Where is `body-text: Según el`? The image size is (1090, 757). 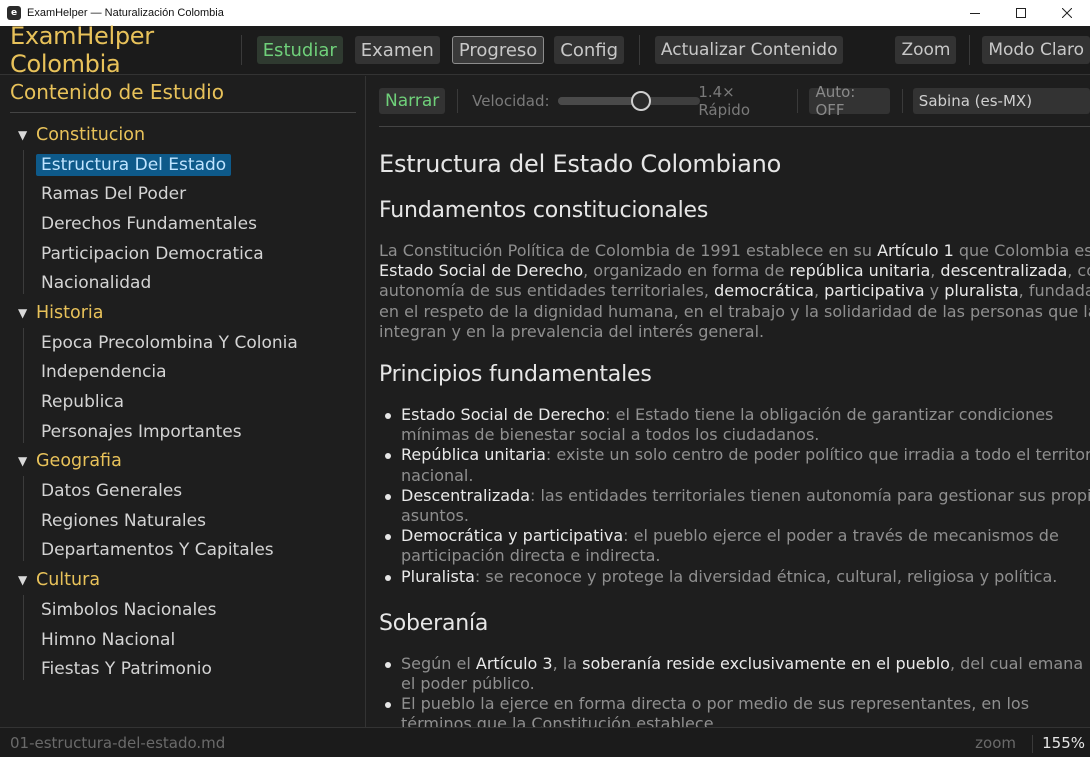 body-text: Según el is located at coordinates (438, 663).